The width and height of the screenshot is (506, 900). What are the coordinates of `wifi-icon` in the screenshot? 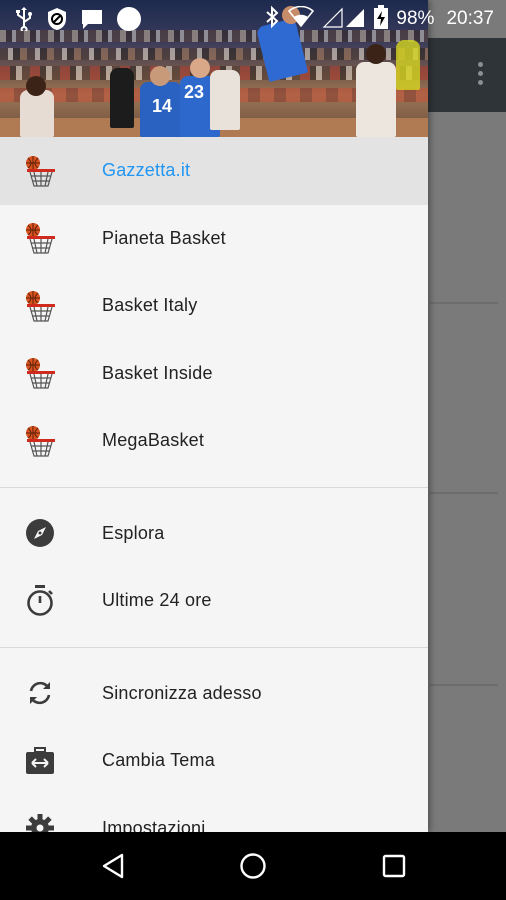 It's located at (301, 19).